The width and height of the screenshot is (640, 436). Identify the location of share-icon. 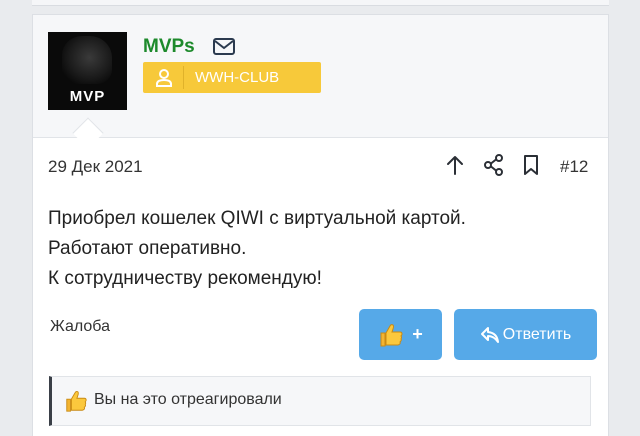
(494, 165).